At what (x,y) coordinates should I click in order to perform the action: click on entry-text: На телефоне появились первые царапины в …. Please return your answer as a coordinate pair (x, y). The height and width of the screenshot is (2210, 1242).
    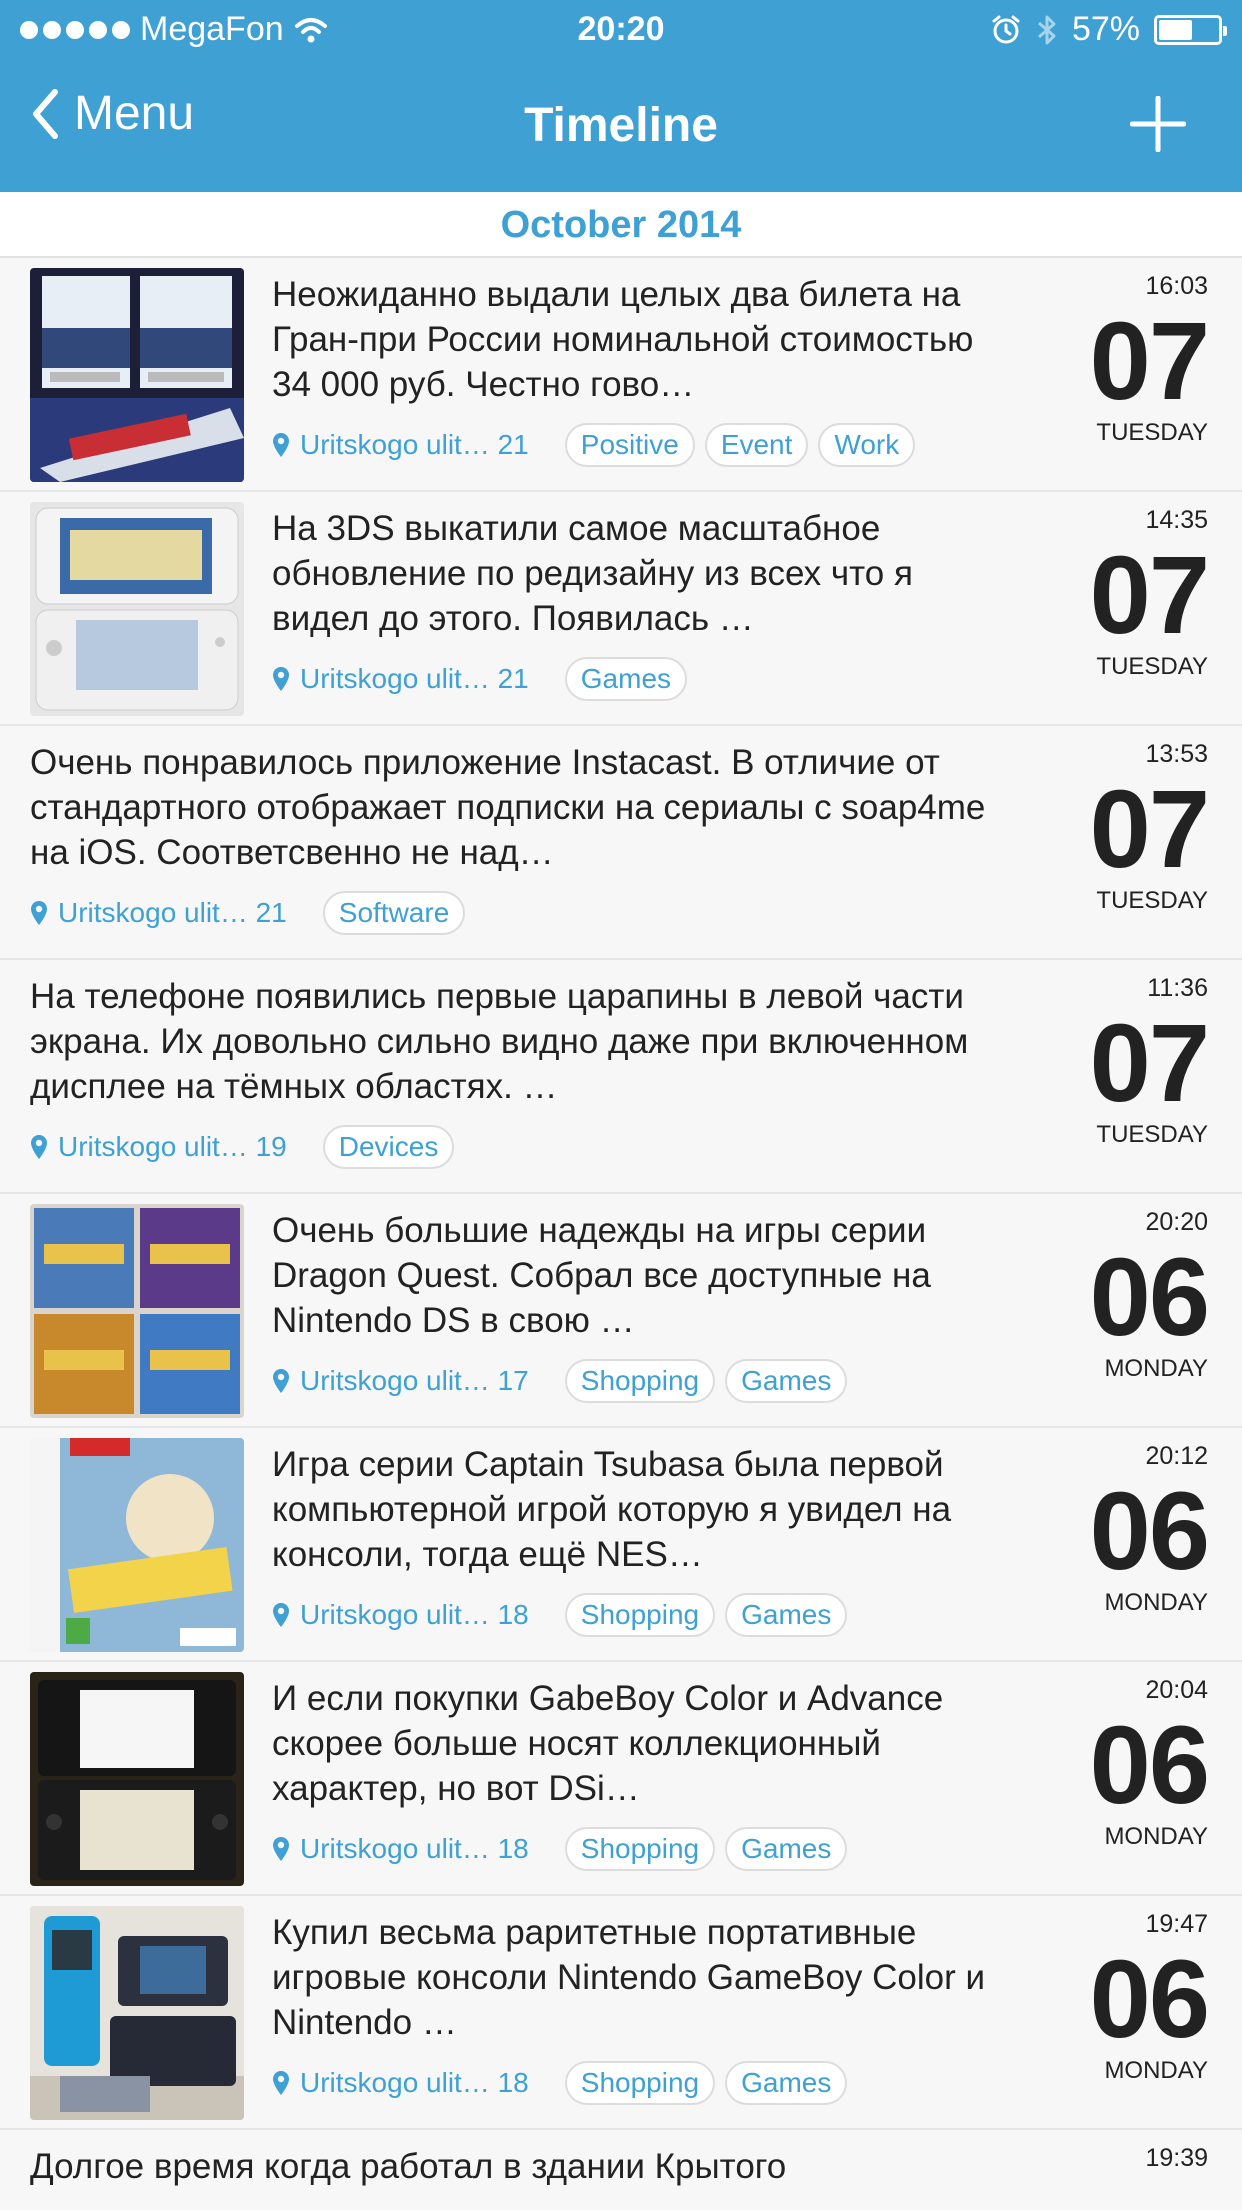
    Looking at the image, I should click on (499, 1041).